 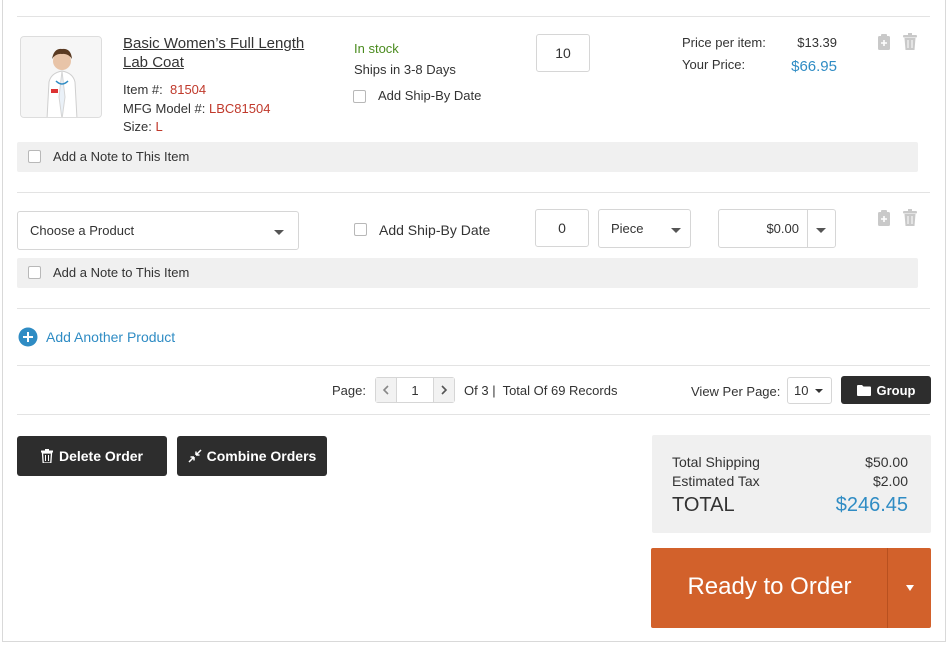 What do you see at coordinates (890, 481) in the screenshot?
I see `tax-value: $2.00` at bounding box center [890, 481].